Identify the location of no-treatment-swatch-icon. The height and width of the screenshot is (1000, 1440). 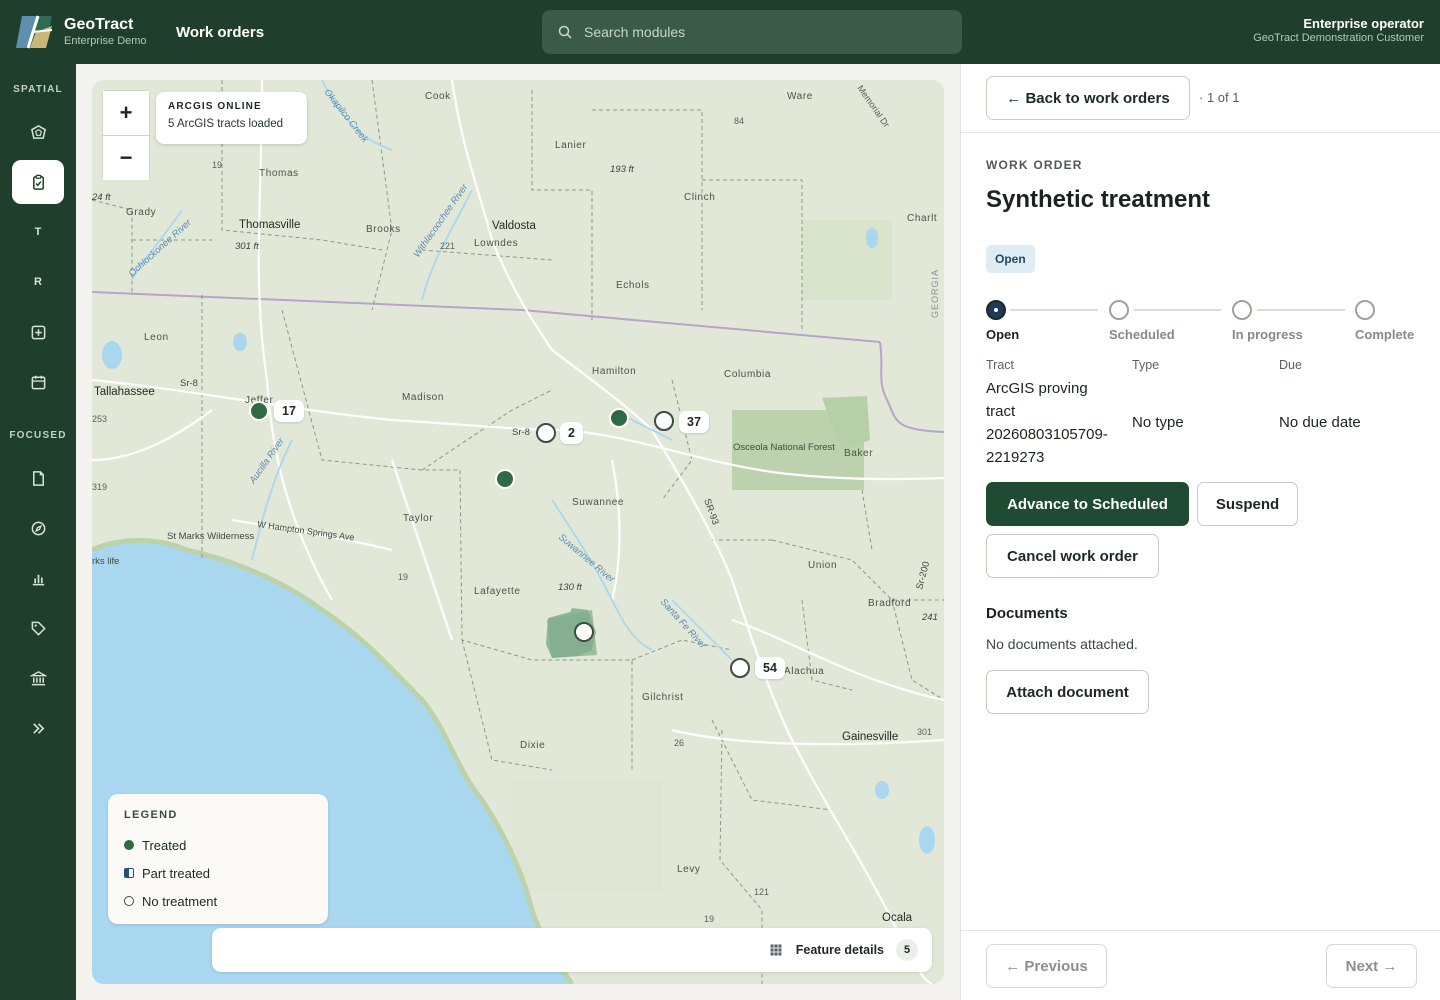
(129, 901).